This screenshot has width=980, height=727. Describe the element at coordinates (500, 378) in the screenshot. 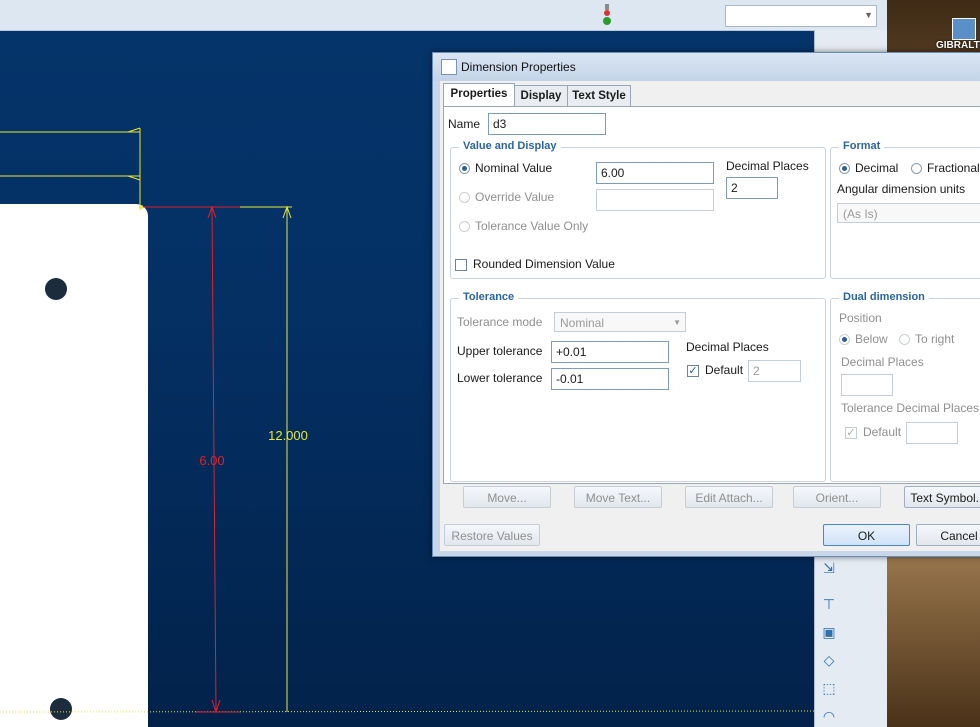

I see `lower-tolerance-label: Lower tolerance` at that location.